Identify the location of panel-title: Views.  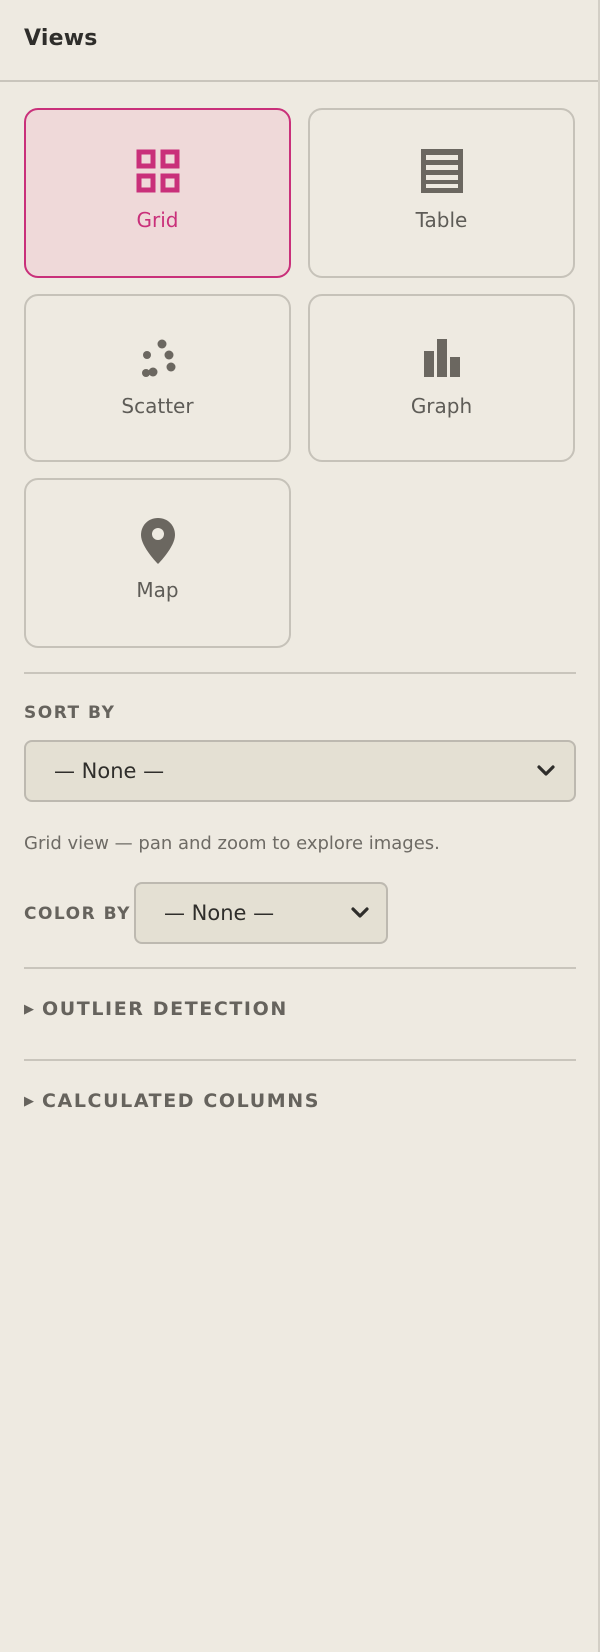
(61, 38).